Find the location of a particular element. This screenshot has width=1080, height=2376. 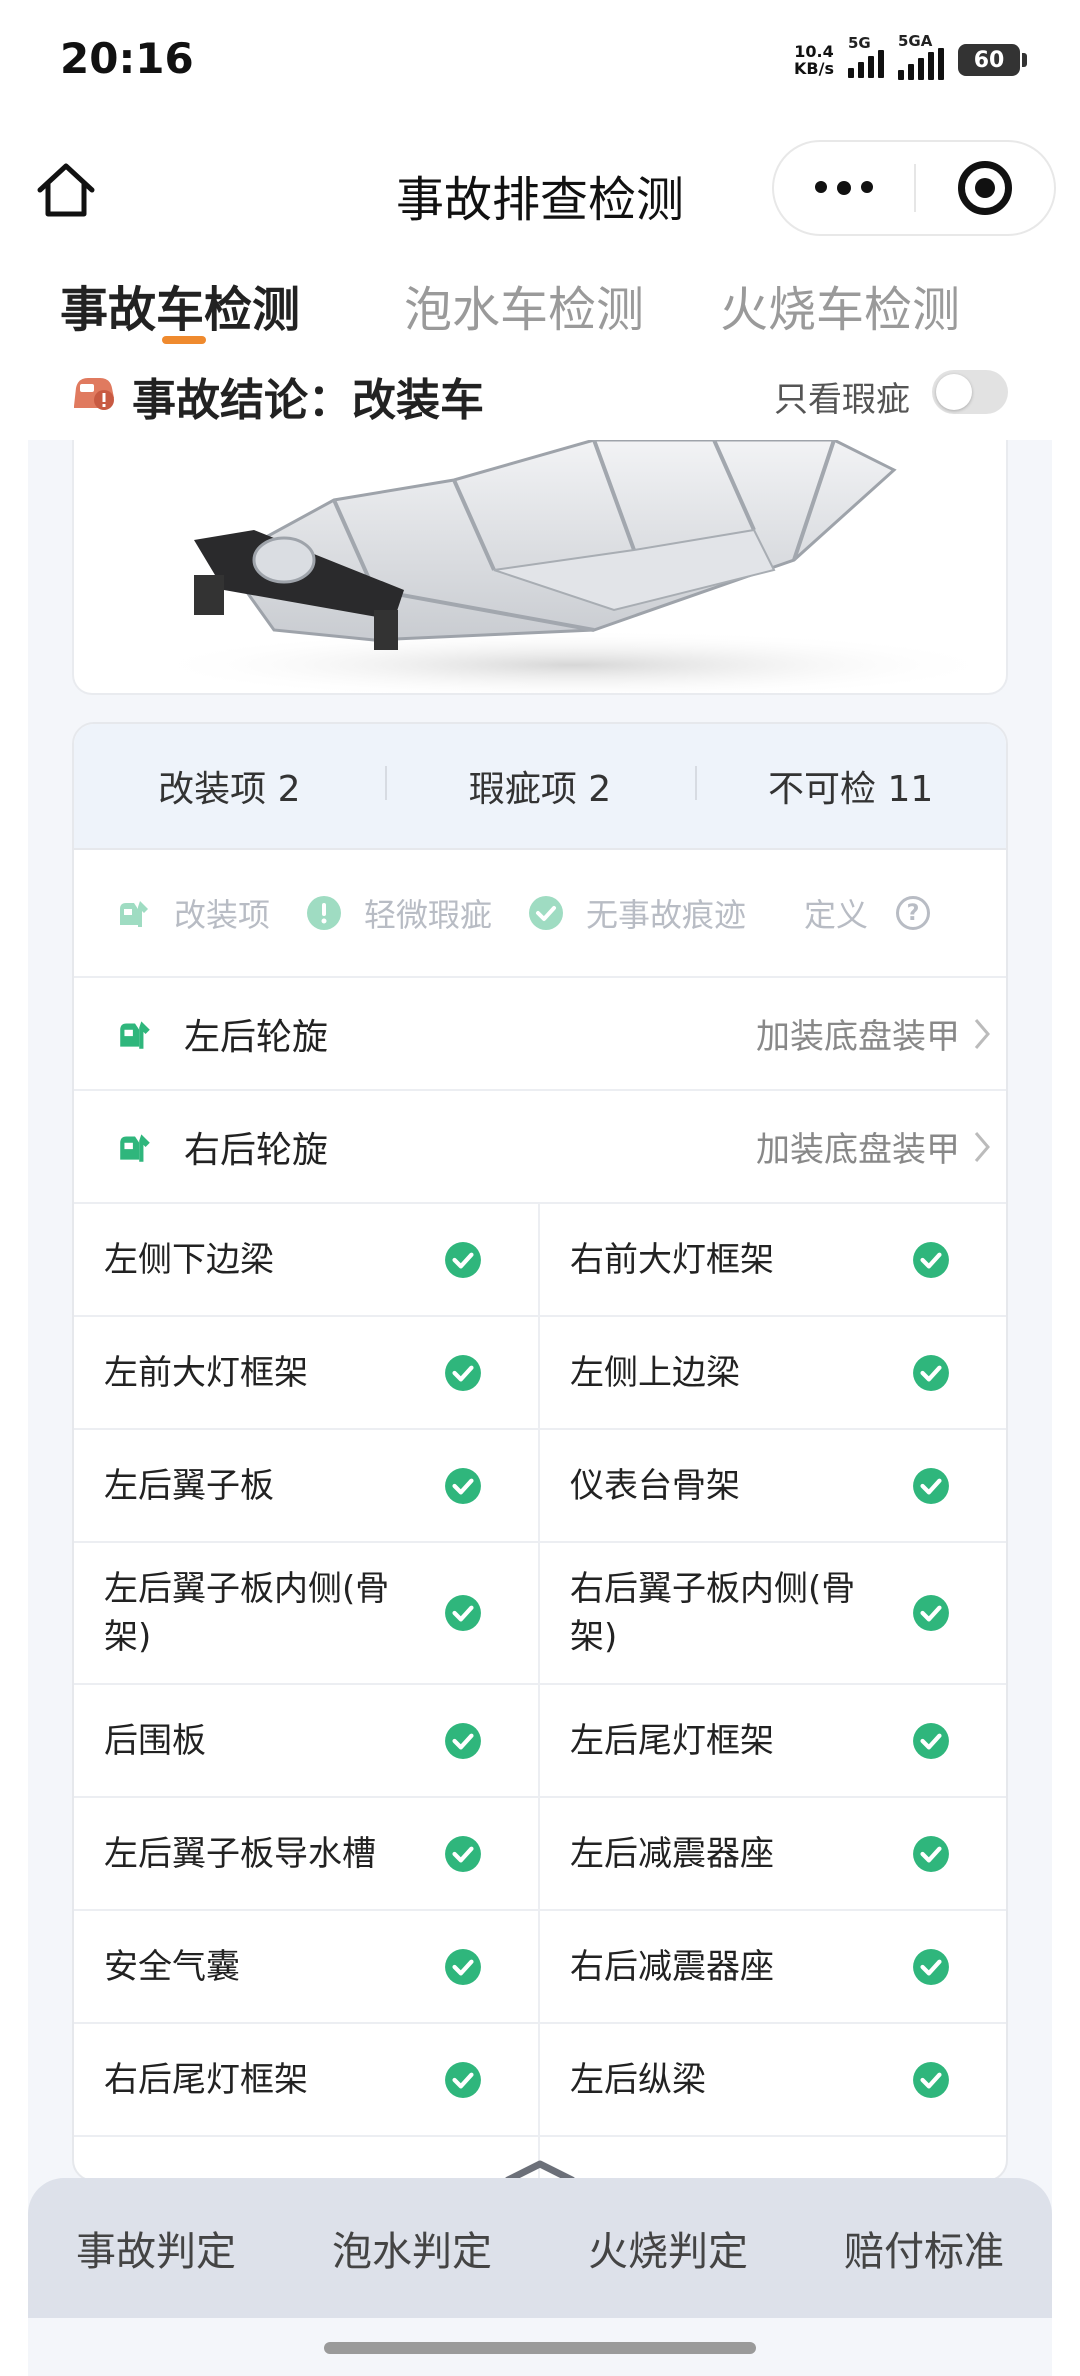

tab-fire-check: 火烧车检测 is located at coordinates (840, 305).